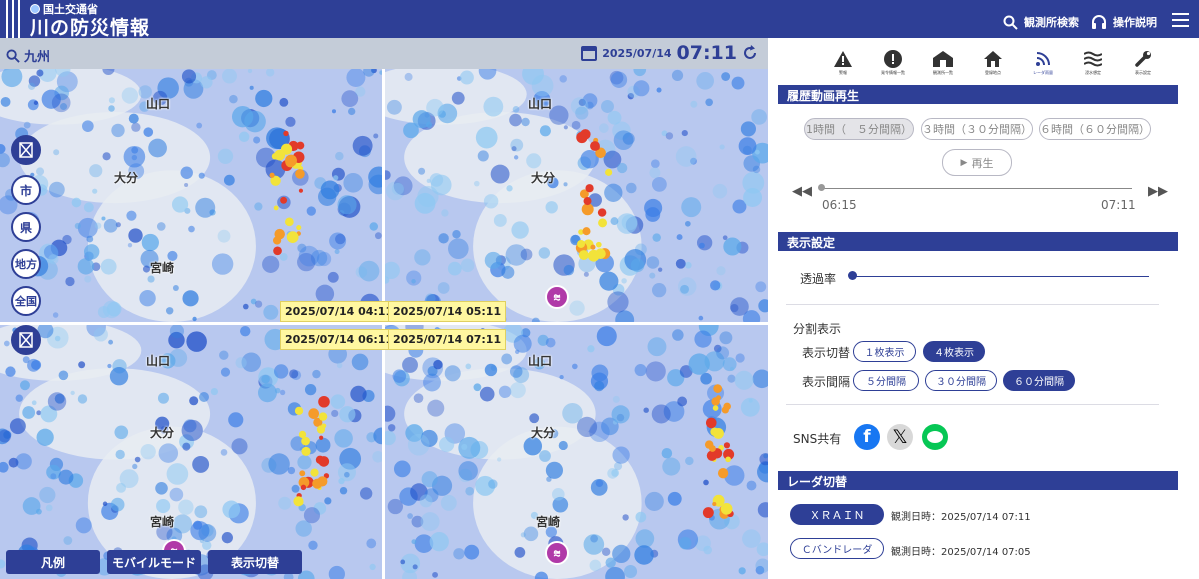  I want to click on nav-warning: 警報, so click(843, 63).